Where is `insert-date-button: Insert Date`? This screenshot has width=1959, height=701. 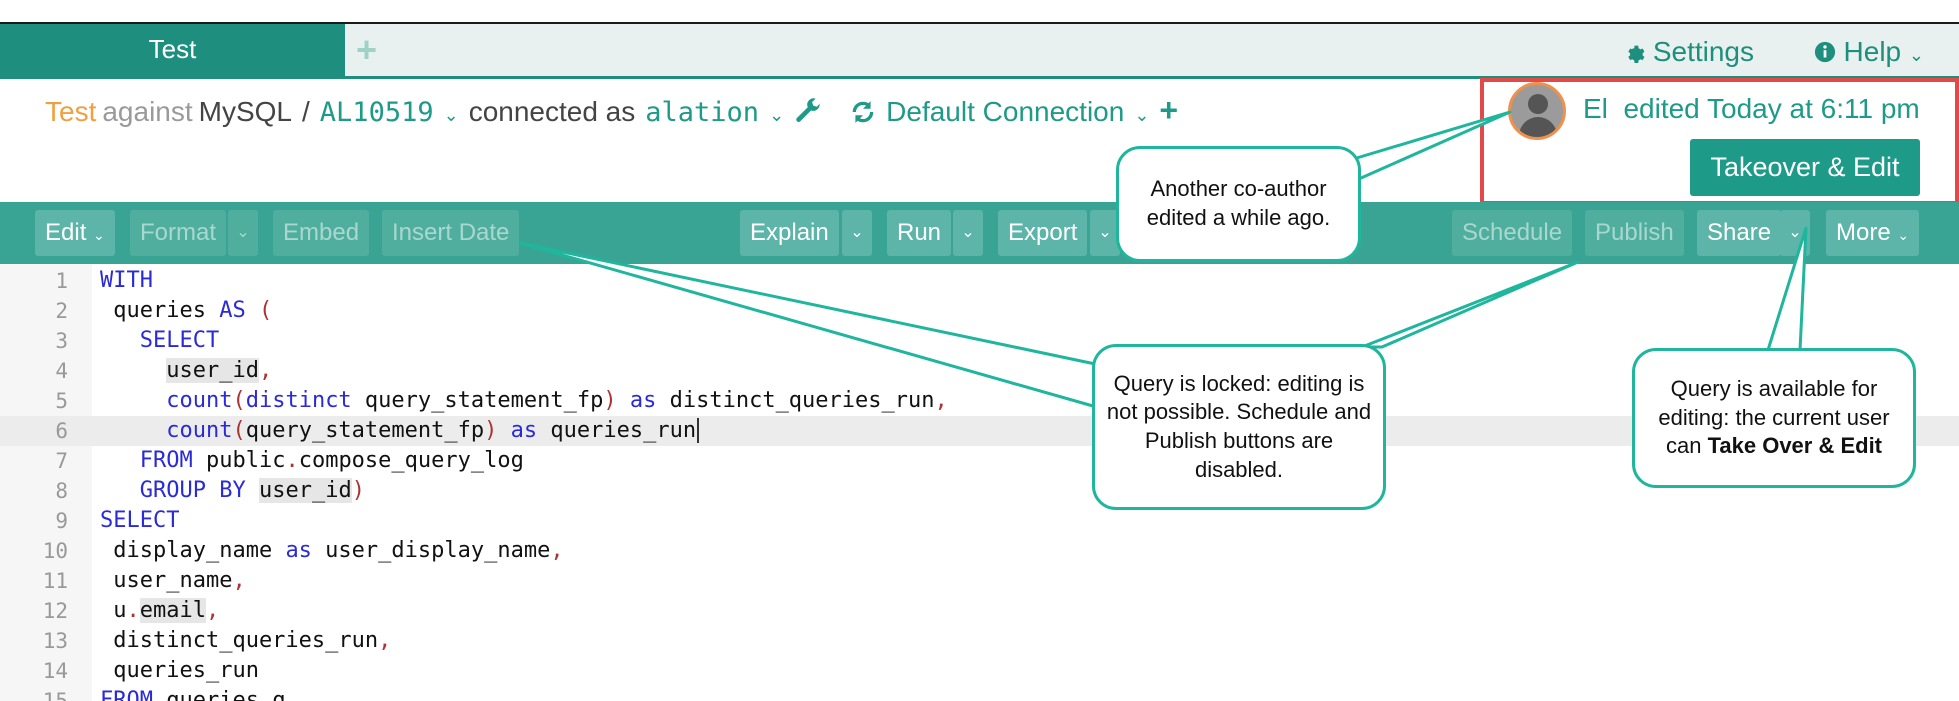
insert-date-button: Insert Date is located at coordinates (451, 233).